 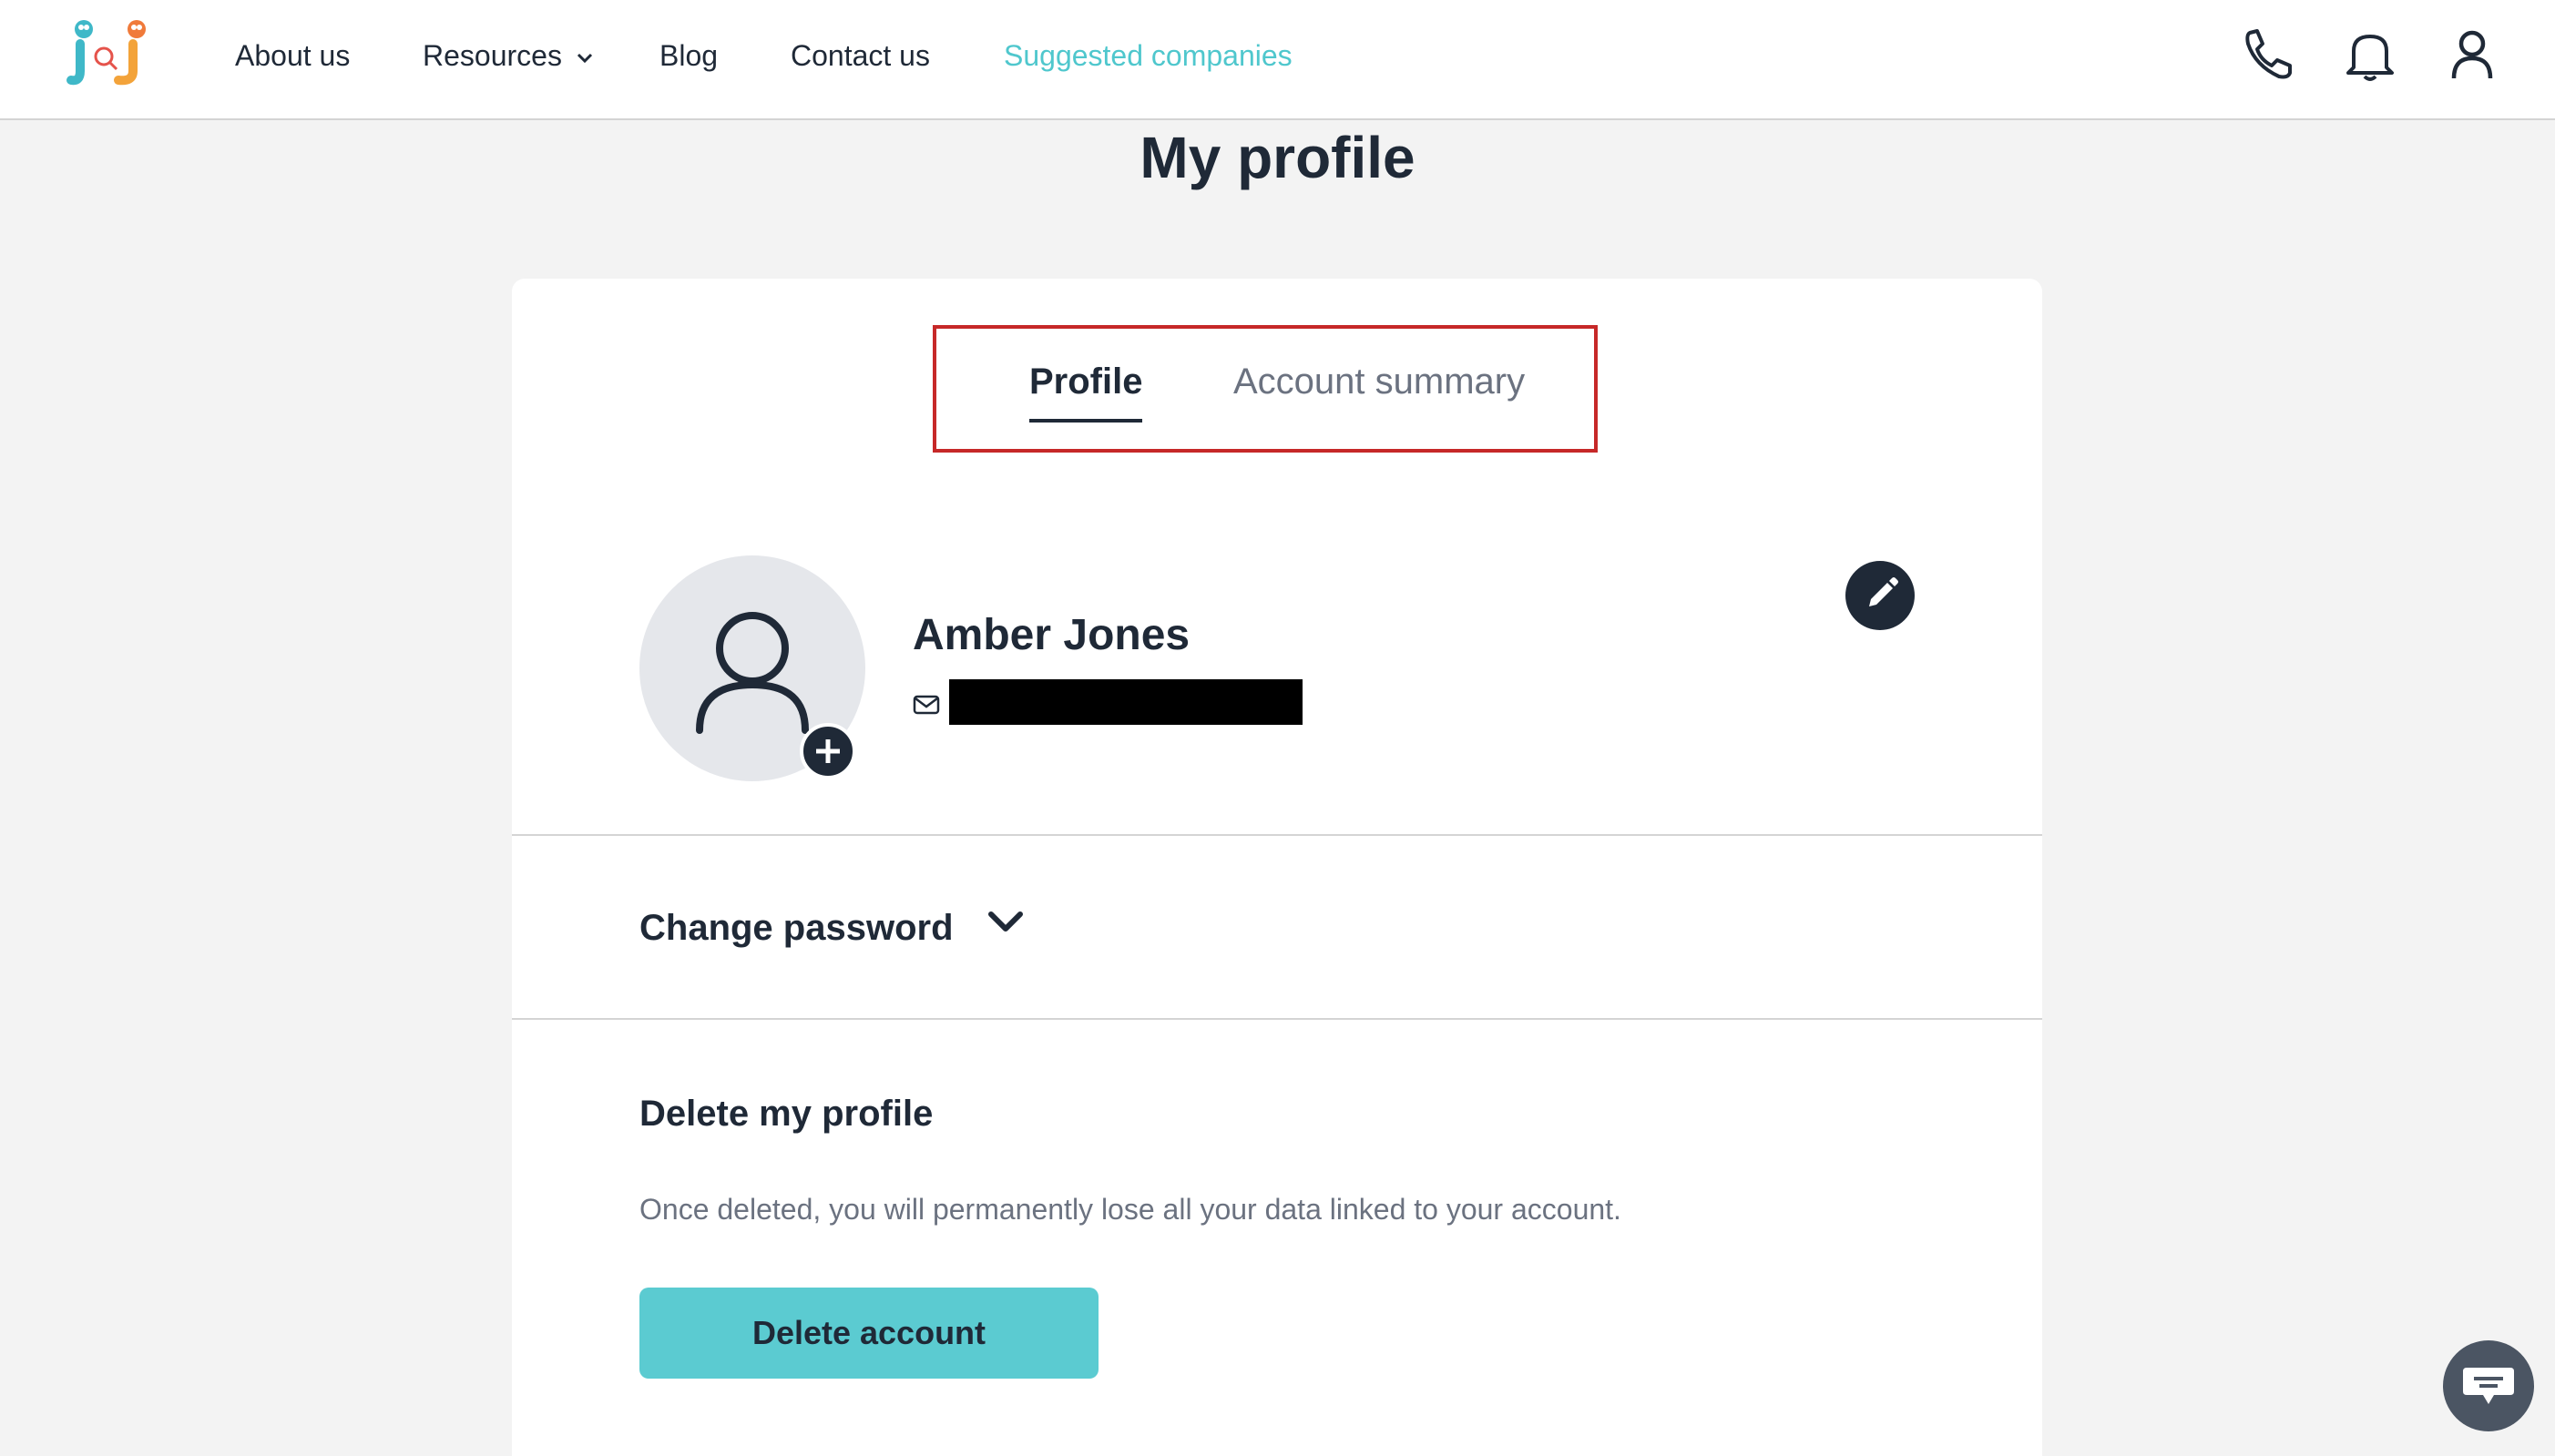 I want to click on plus-icon, so click(x=828, y=751).